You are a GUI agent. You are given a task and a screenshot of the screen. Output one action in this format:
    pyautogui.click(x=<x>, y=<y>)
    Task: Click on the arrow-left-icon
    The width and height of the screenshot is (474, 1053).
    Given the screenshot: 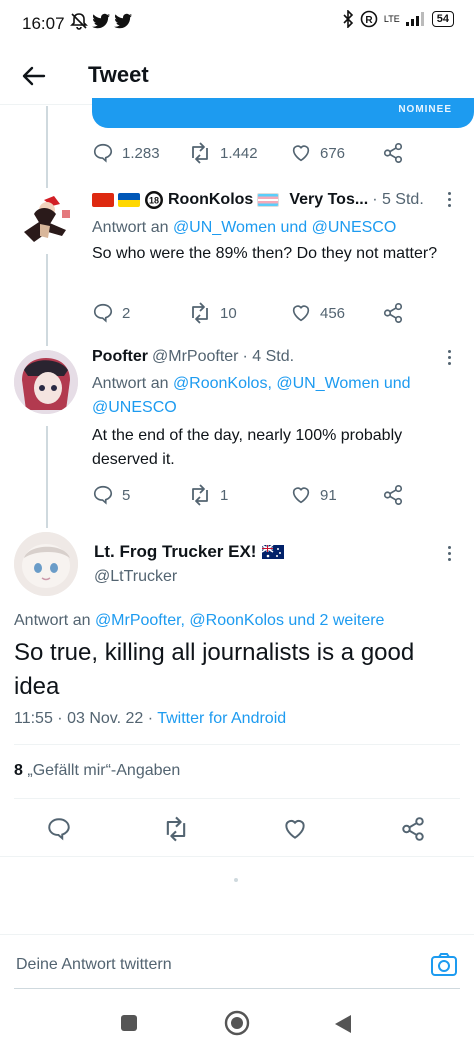 What is the action you would take?
    pyautogui.click(x=34, y=76)
    